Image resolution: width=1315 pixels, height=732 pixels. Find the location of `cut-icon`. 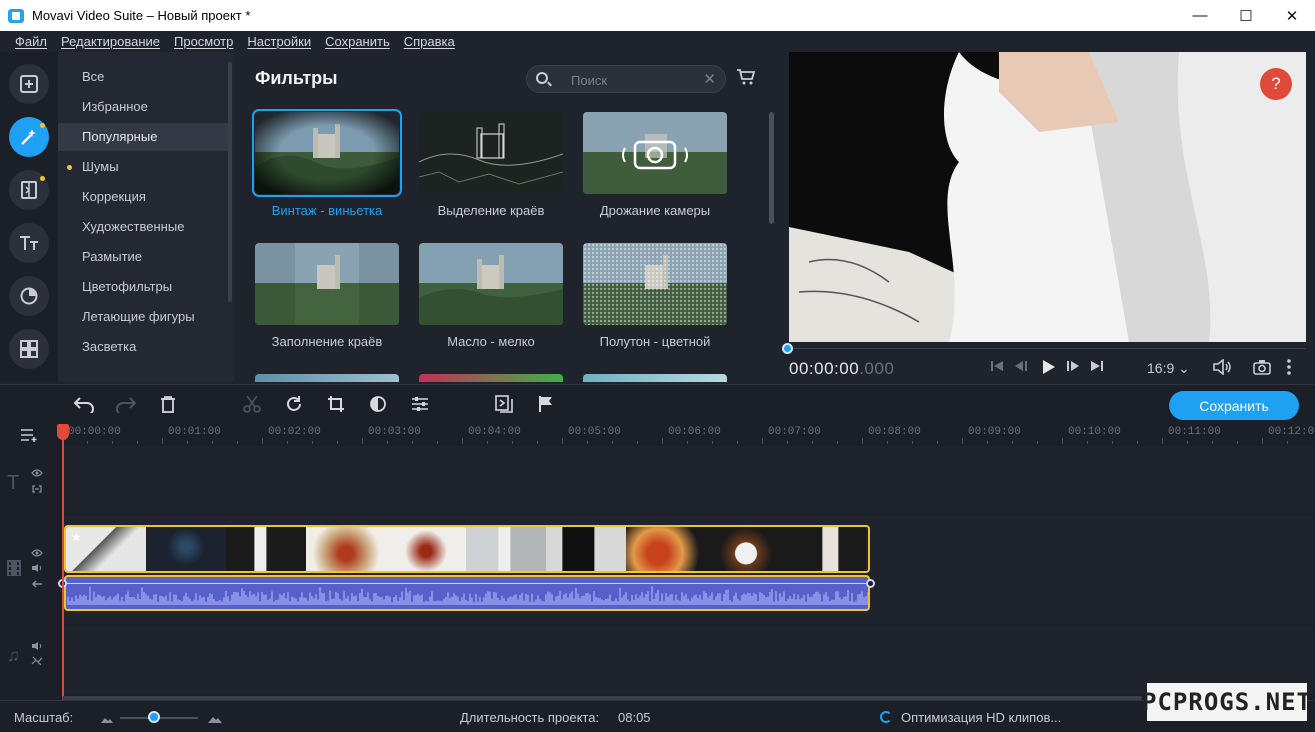

cut-icon is located at coordinates (252, 406).